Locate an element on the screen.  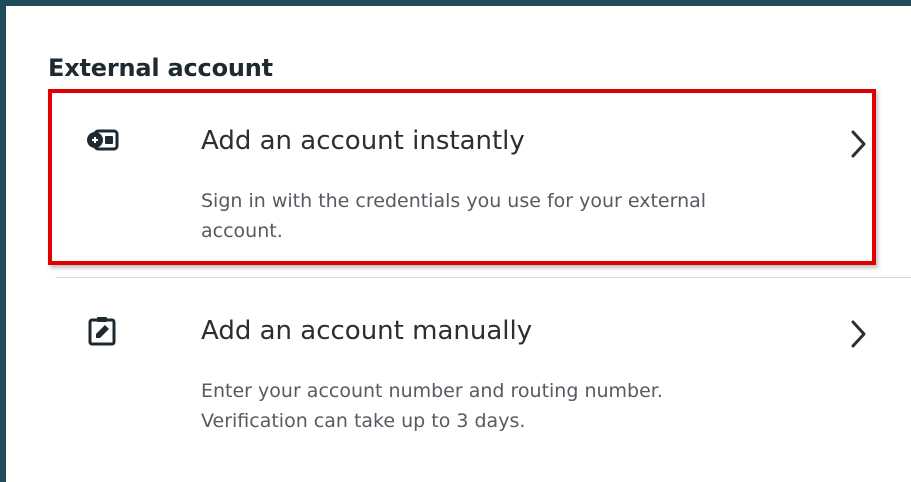
option-title: Add an account instantly is located at coordinates (363, 141).